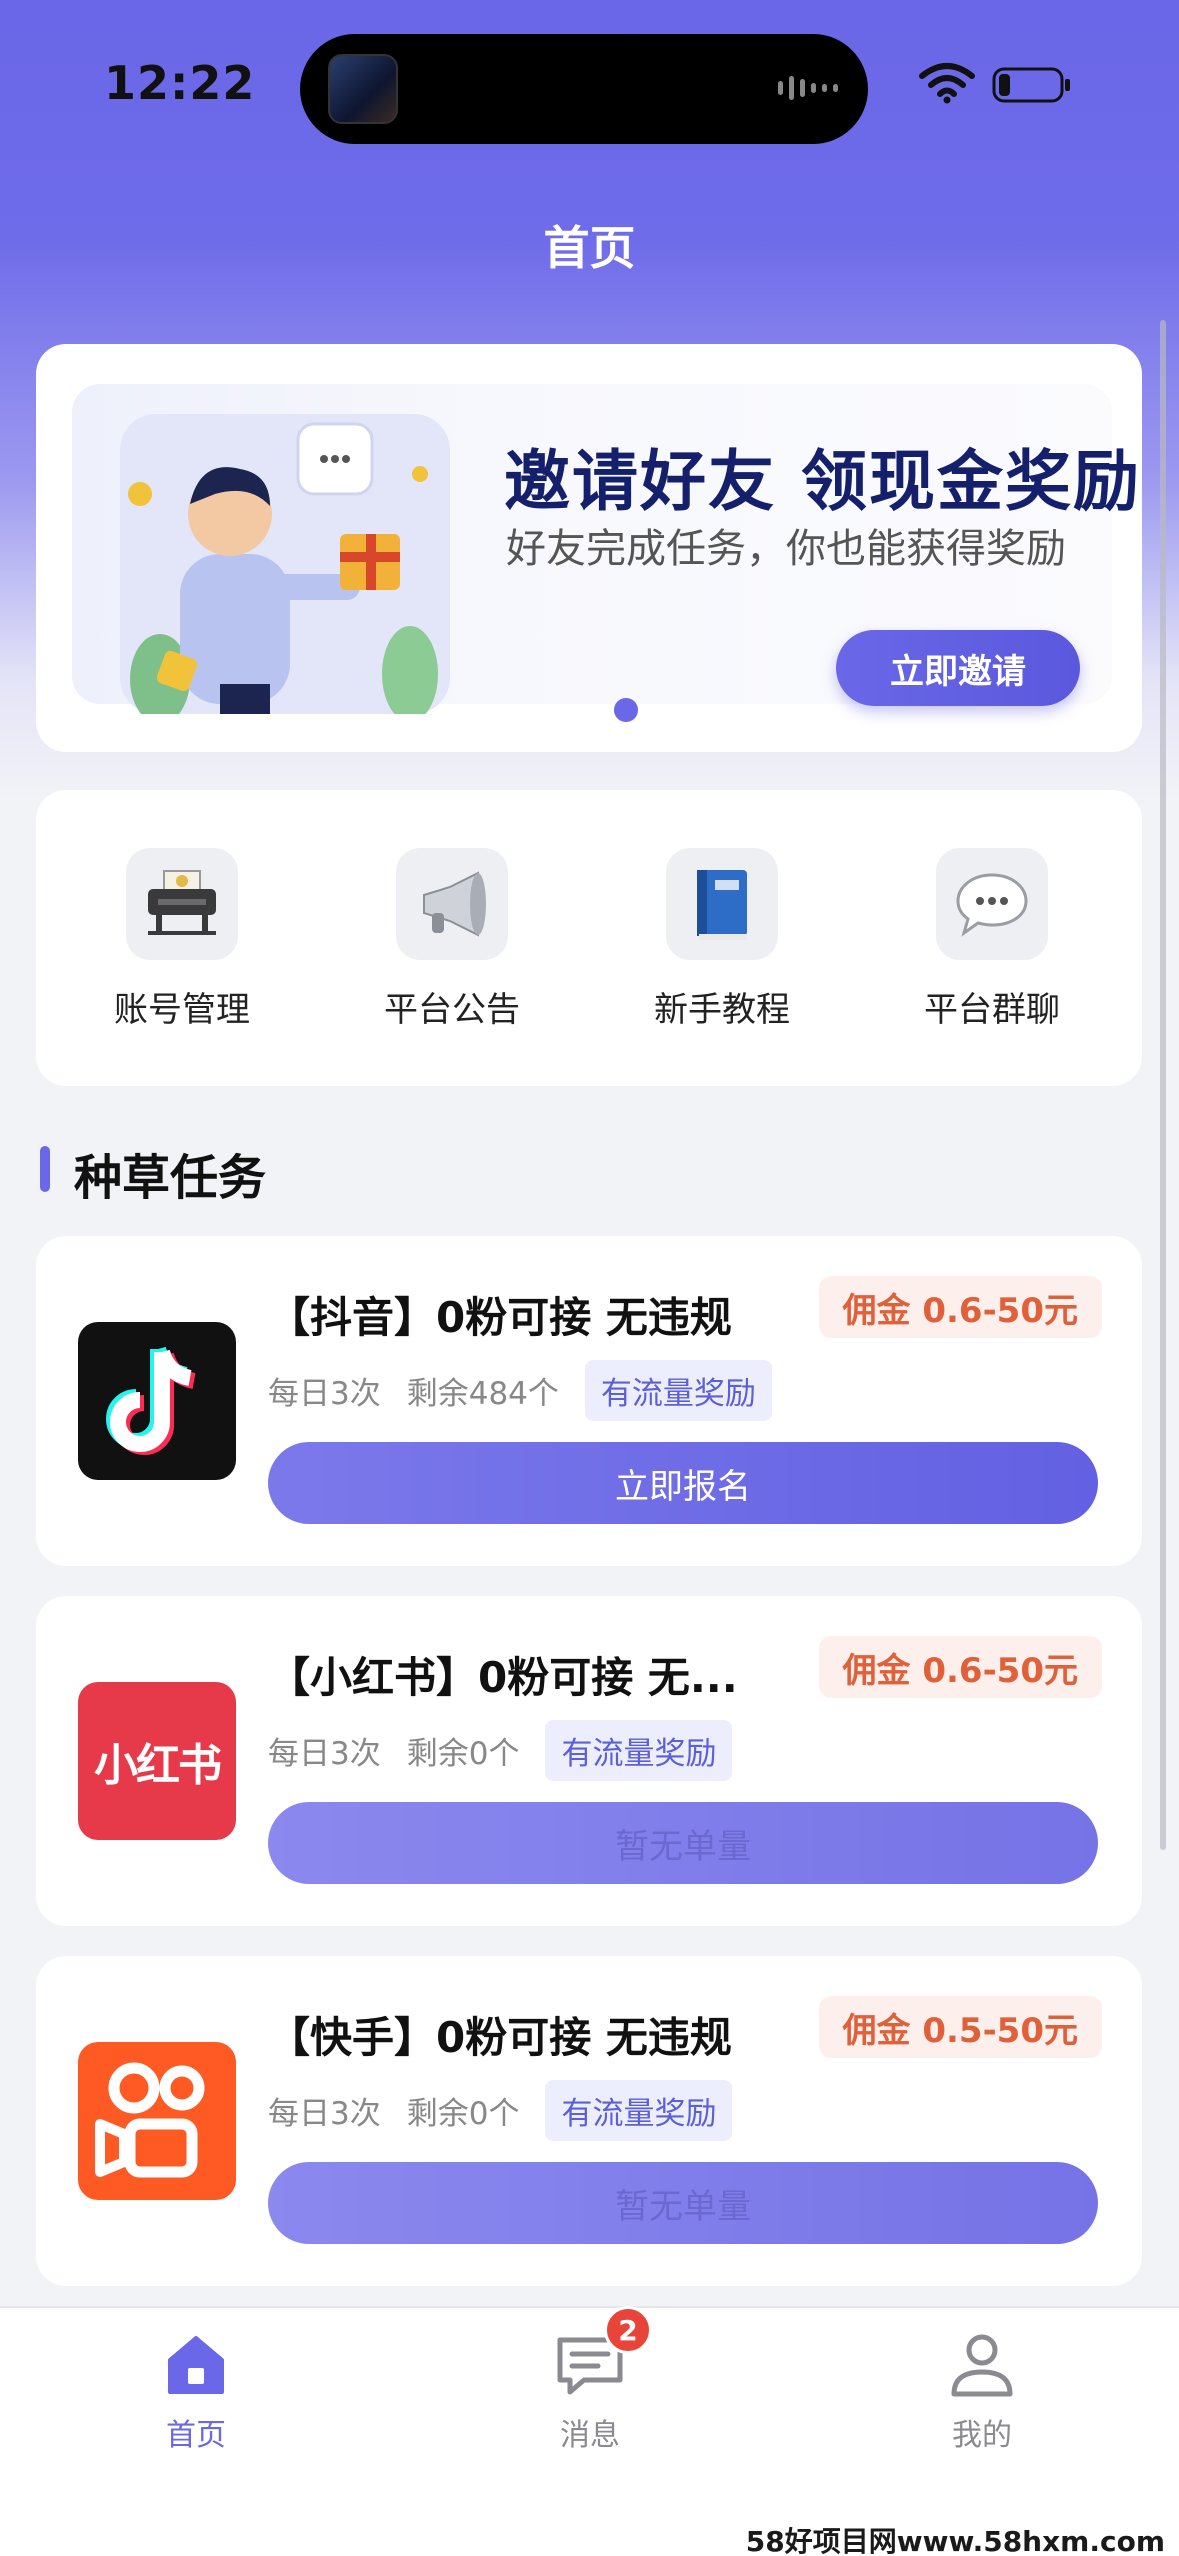  Describe the element at coordinates (992, 904) in the screenshot. I see `chat-bubble-icon` at that location.